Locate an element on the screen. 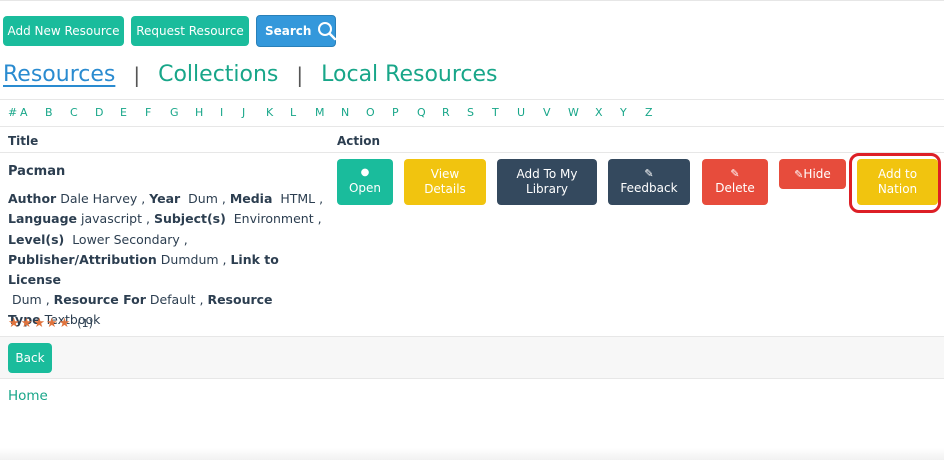 Image resolution: width=944 pixels, height=460 pixels. delete-button: ✎ Delete is located at coordinates (735, 182).